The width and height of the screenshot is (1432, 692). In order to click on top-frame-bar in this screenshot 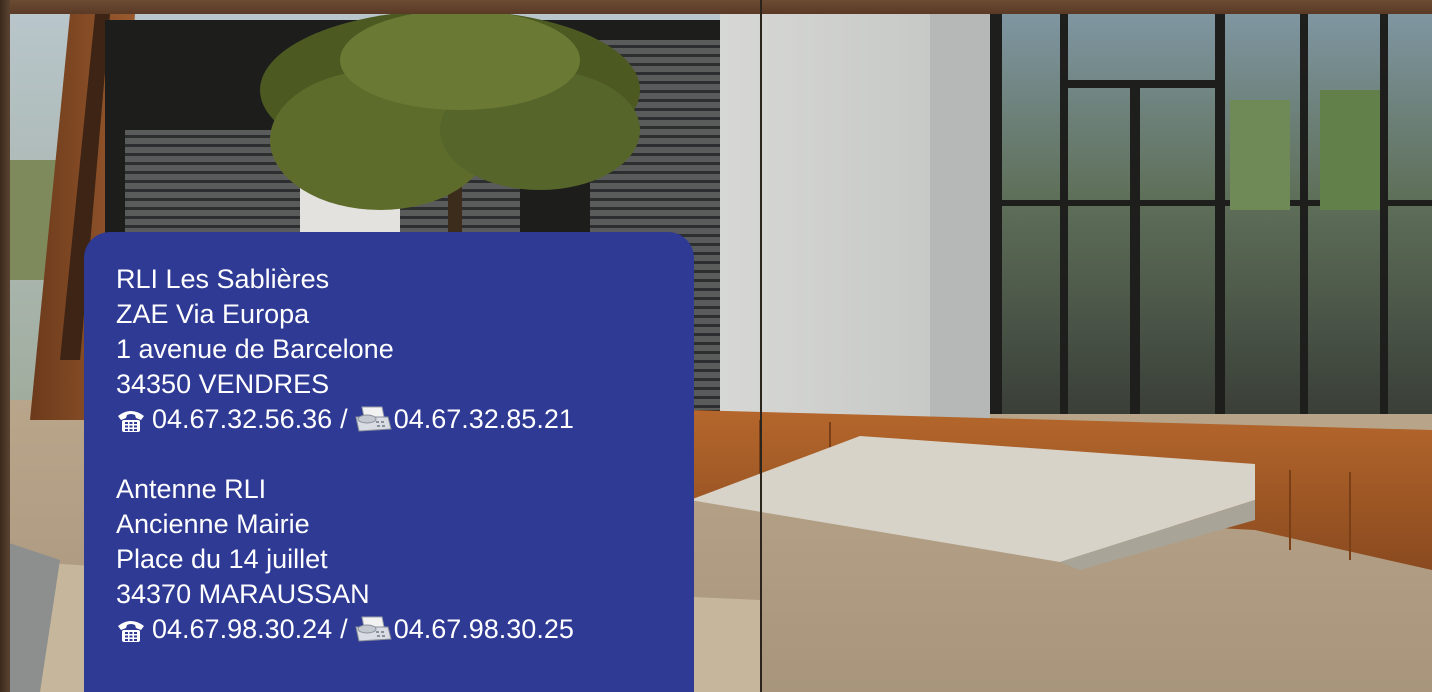, I will do `click(716, 7)`.